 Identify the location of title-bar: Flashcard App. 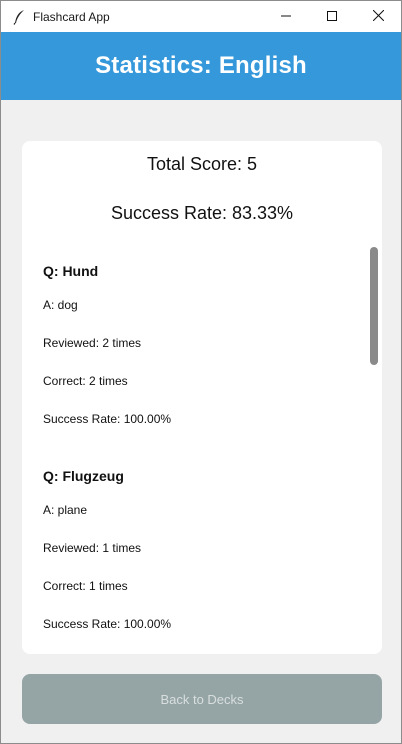
(201, 16).